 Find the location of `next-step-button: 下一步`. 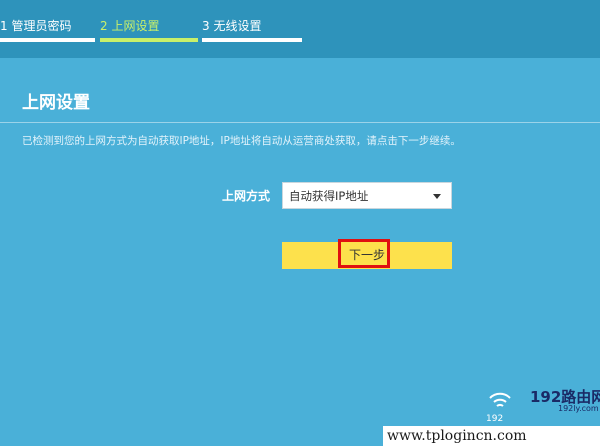

next-step-button: 下一步 is located at coordinates (367, 254).